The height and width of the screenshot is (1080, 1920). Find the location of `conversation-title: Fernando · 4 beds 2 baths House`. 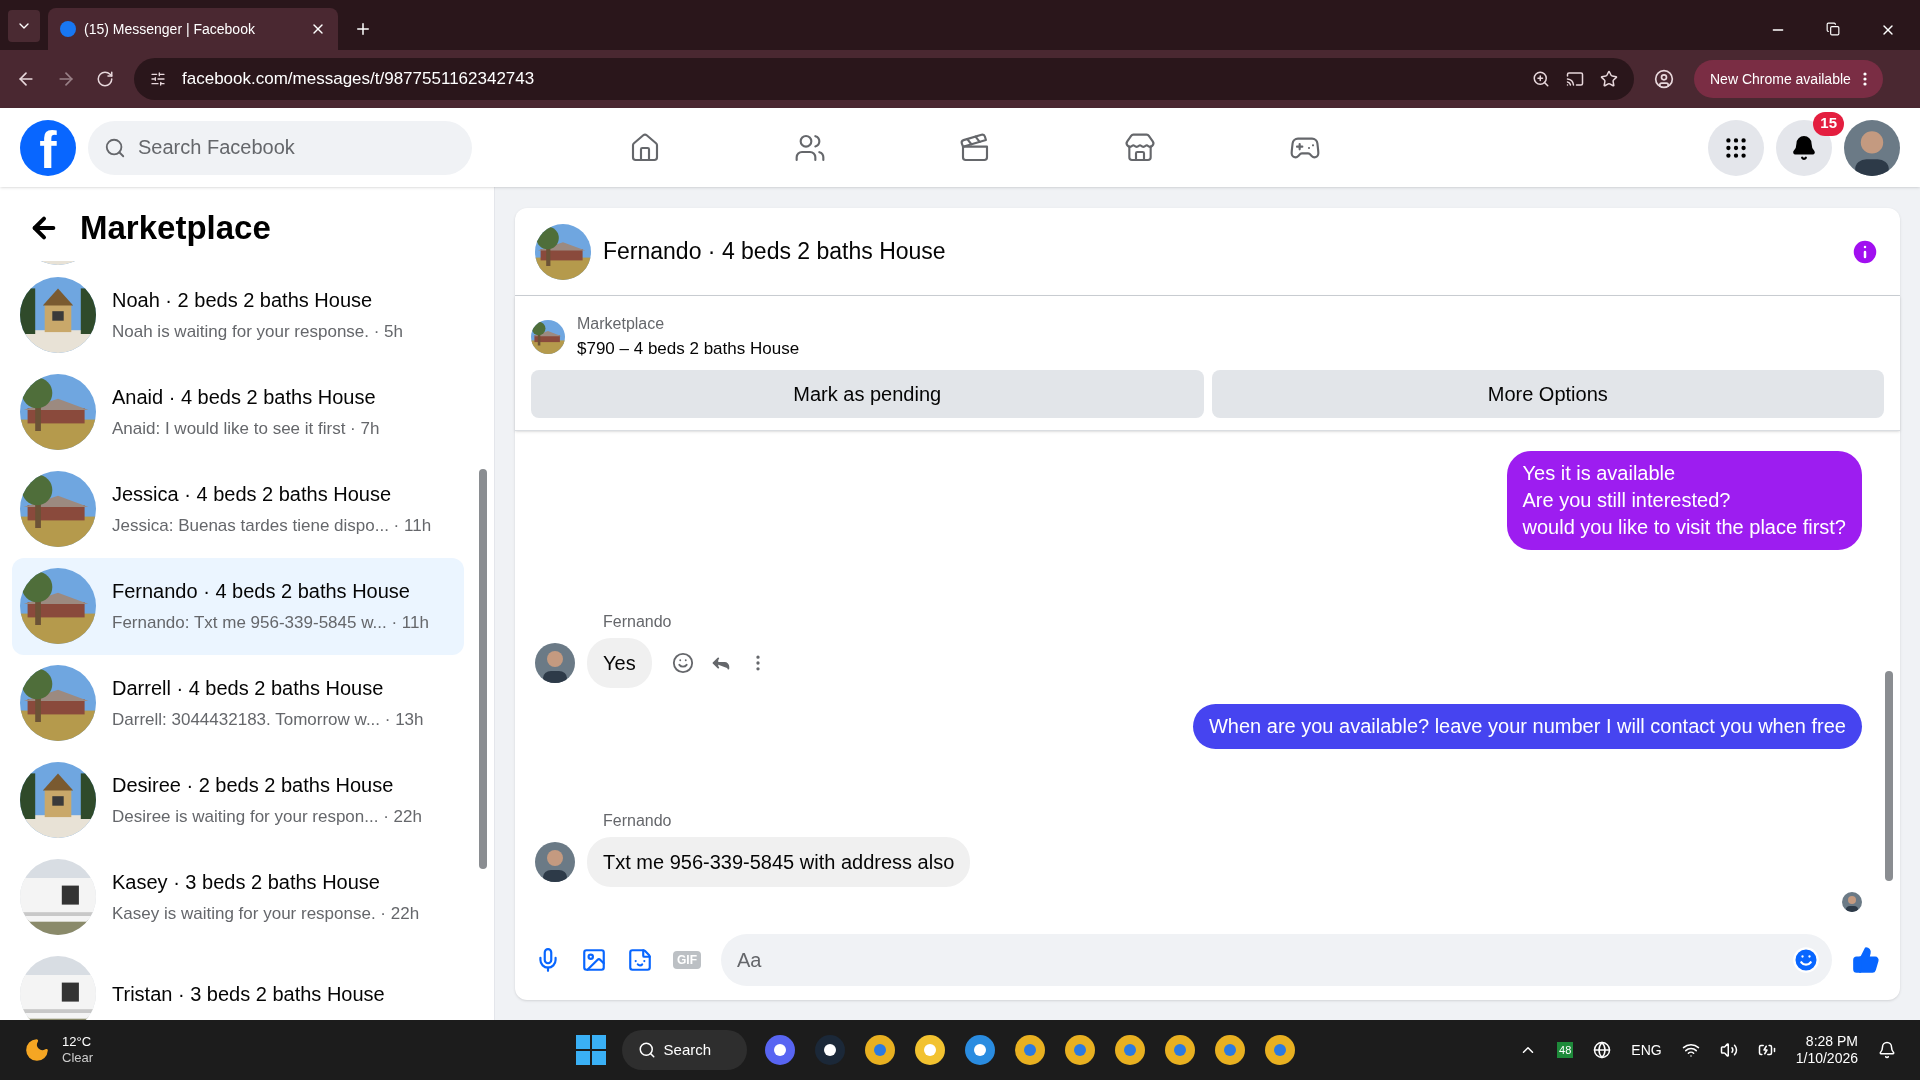

conversation-title: Fernando · 4 beds 2 baths House is located at coordinates (261, 592).